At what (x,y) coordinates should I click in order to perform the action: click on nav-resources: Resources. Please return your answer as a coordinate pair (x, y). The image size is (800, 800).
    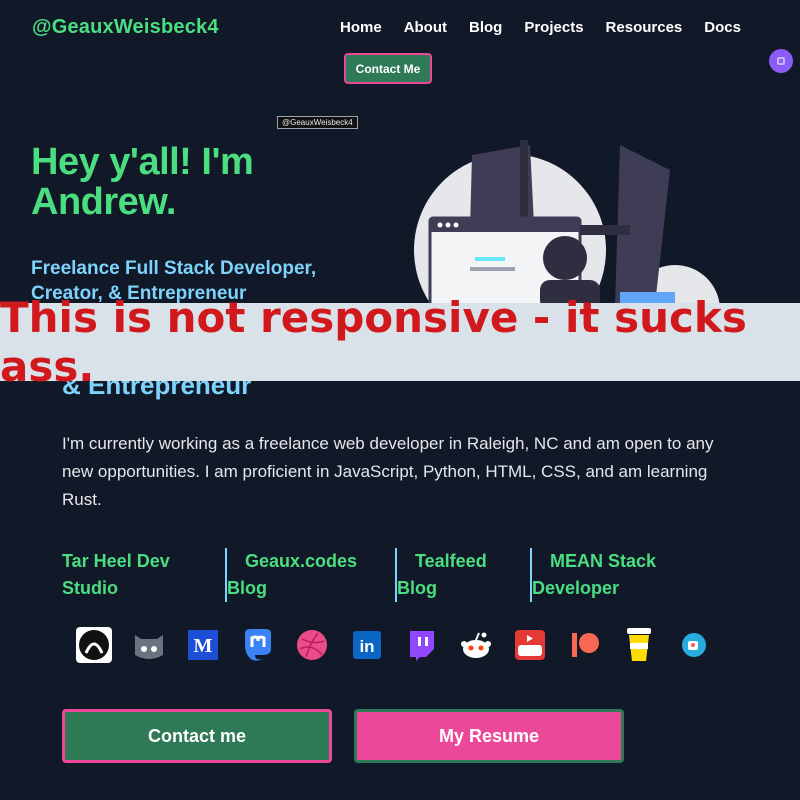
    Looking at the image, I should click on (644, 27).